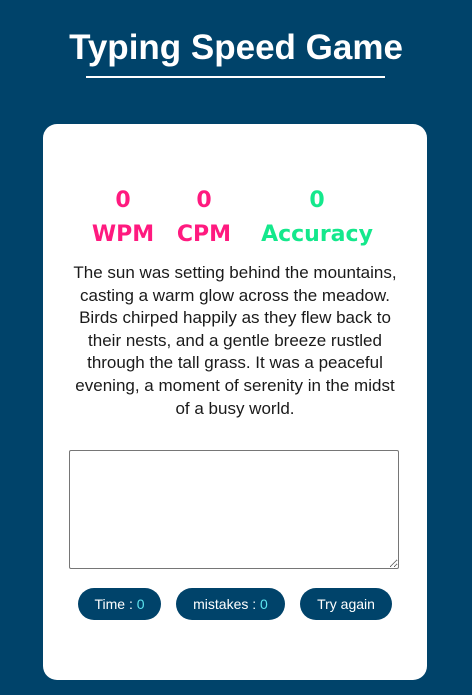  I want to click on time-value: 0, so click(140, 604).